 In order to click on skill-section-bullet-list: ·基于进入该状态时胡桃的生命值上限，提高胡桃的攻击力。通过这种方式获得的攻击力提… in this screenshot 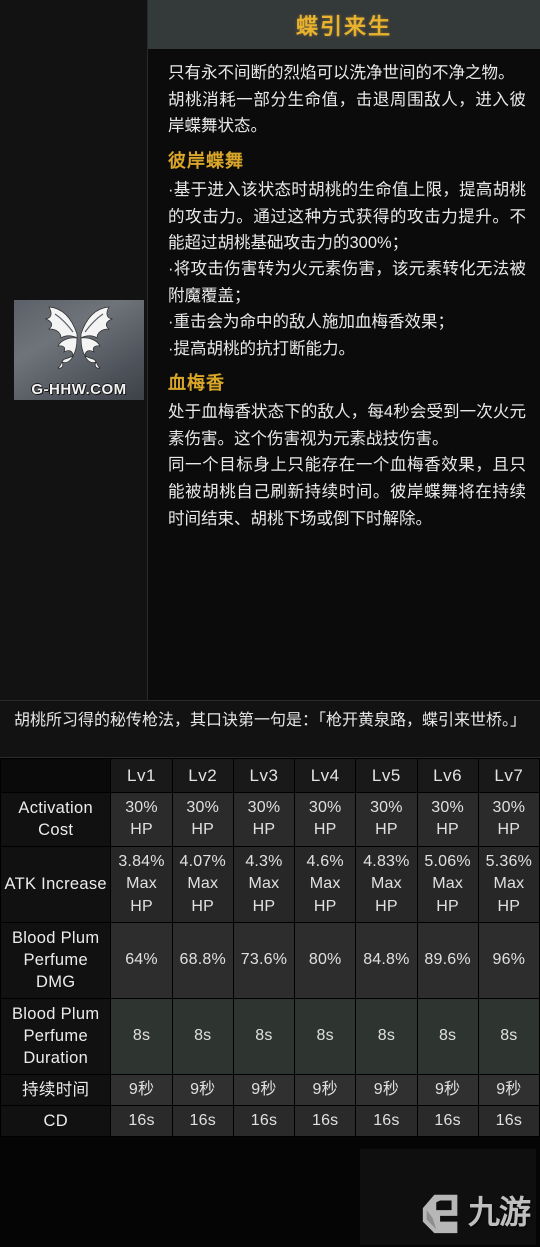, I will do `click(347, 269)`.